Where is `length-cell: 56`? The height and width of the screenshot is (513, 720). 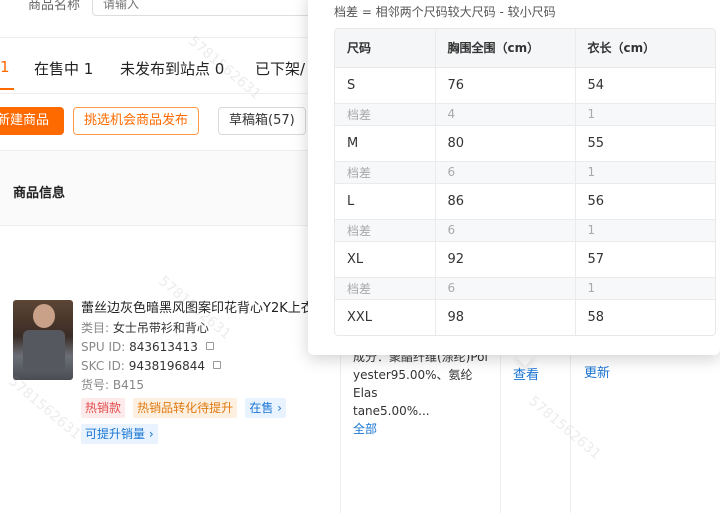
length-cell: 56 is located at coordinates (645, 201).